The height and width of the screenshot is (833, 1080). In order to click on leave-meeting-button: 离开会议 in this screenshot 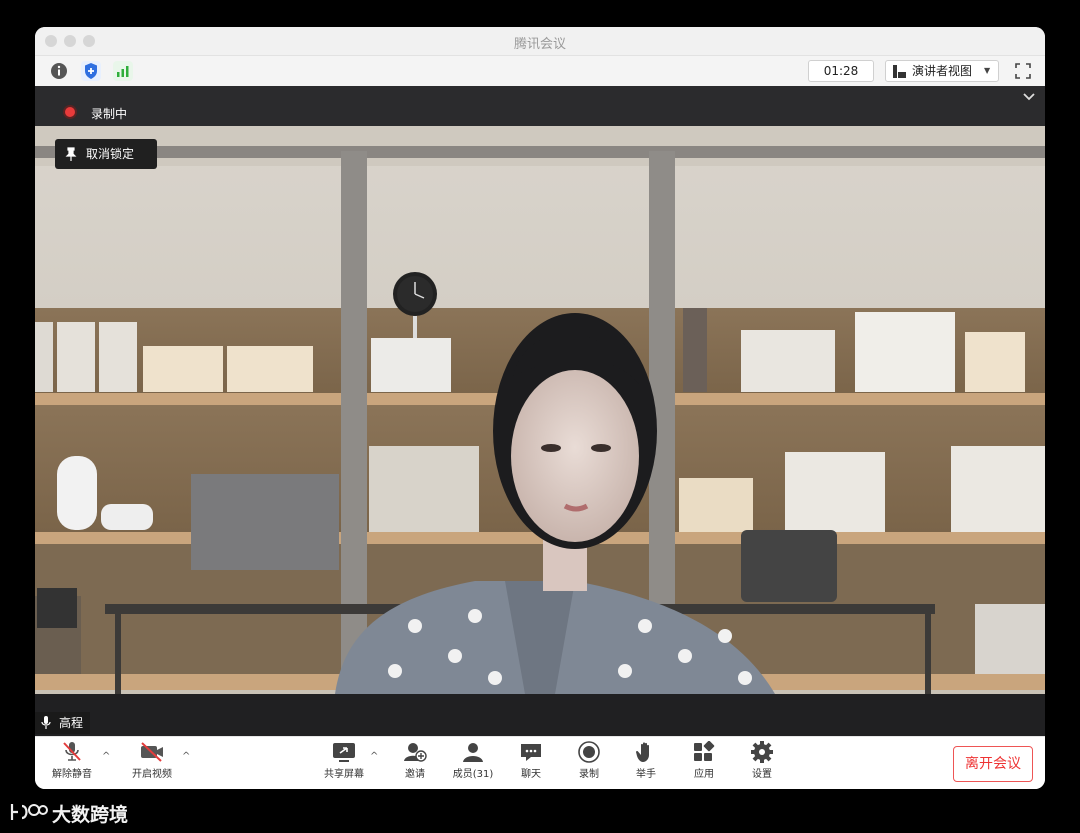, I will do `click(993, 764)`.